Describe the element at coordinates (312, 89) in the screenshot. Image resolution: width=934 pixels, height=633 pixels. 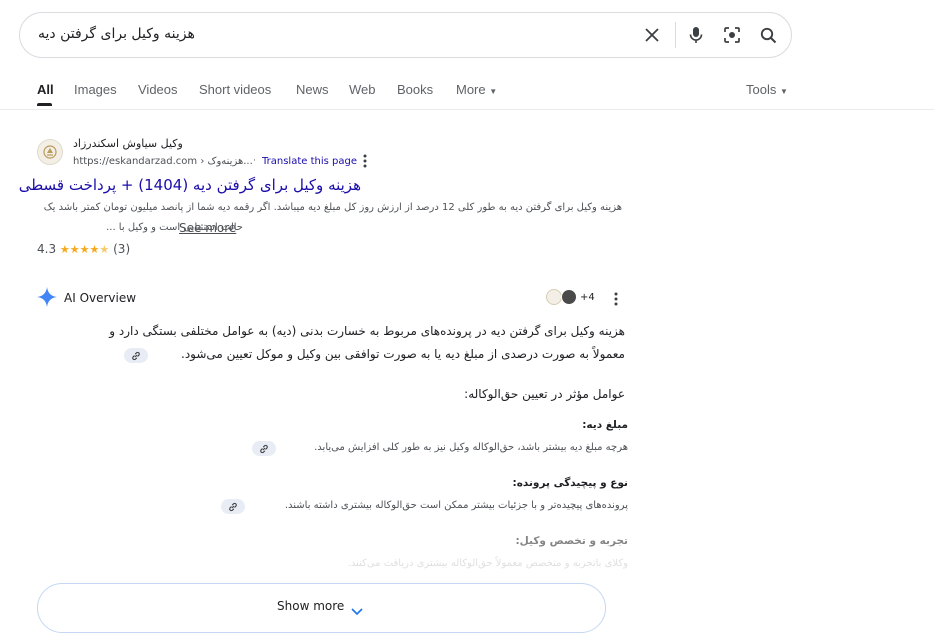
I see `tab-news: News` at that location.